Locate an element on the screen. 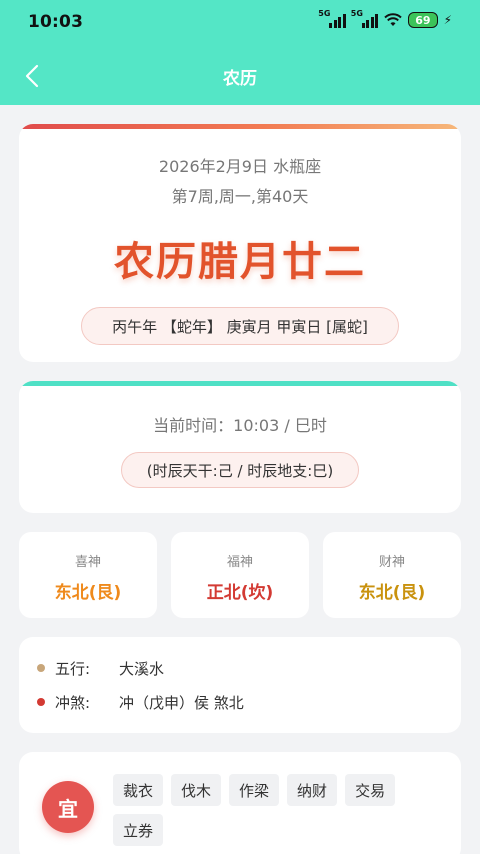  app-header: 10:03 5G 5G 69 ⚡ 农历 is located at coordinates (240, 52).